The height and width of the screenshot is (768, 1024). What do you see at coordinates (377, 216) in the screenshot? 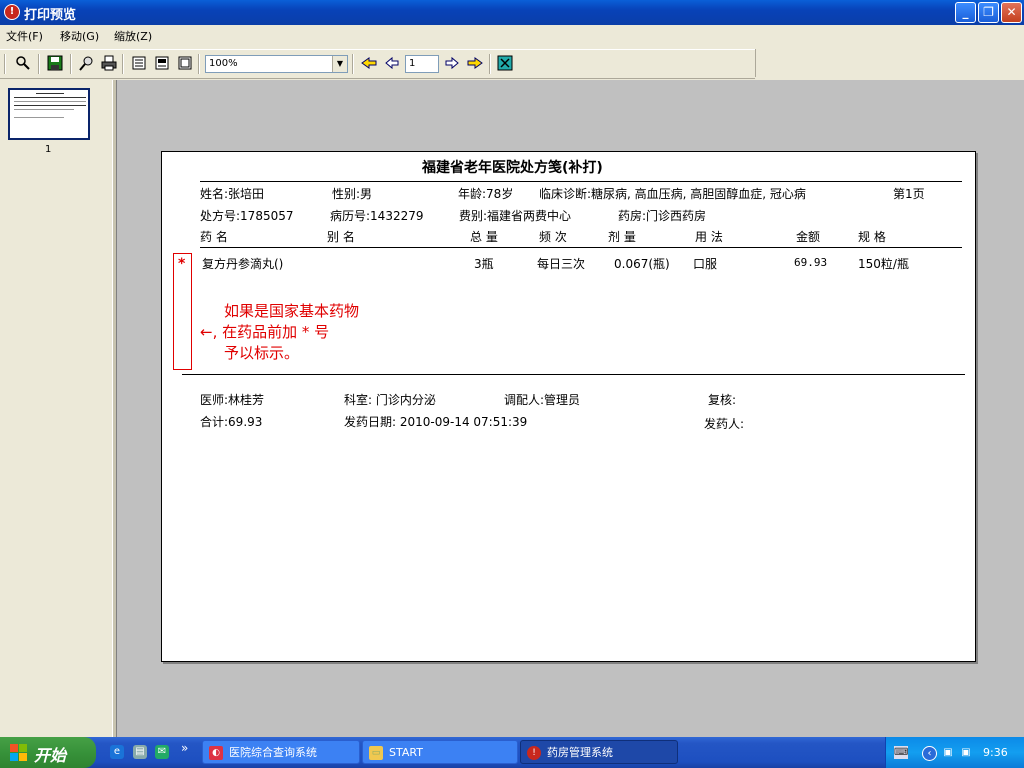
I see `medical-record-number: 病历号:1432279` at bounding box center [377, 216].